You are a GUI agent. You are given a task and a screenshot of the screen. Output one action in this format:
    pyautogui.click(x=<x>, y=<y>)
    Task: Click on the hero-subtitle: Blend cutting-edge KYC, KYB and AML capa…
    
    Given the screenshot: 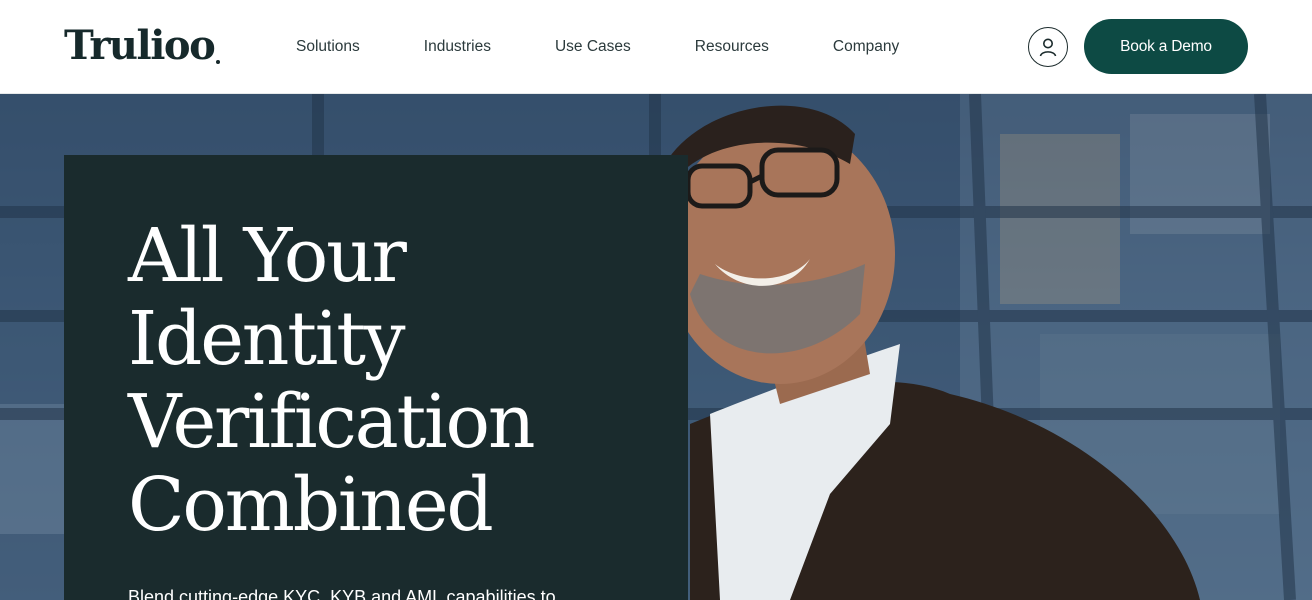 What is the action you would take?
    pyautogui.click(x=342, y=593)
    